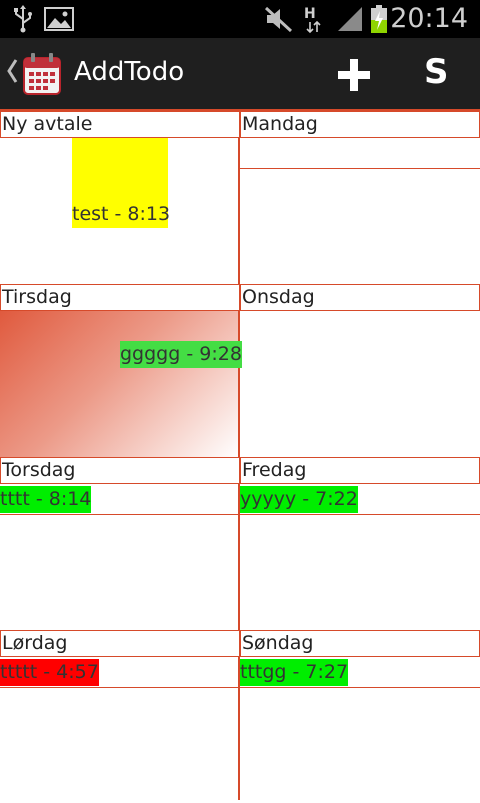 This screenshot has height=803, width=480. I want to click on day-cell-onsdag: Onsdag, so click(360, 370).